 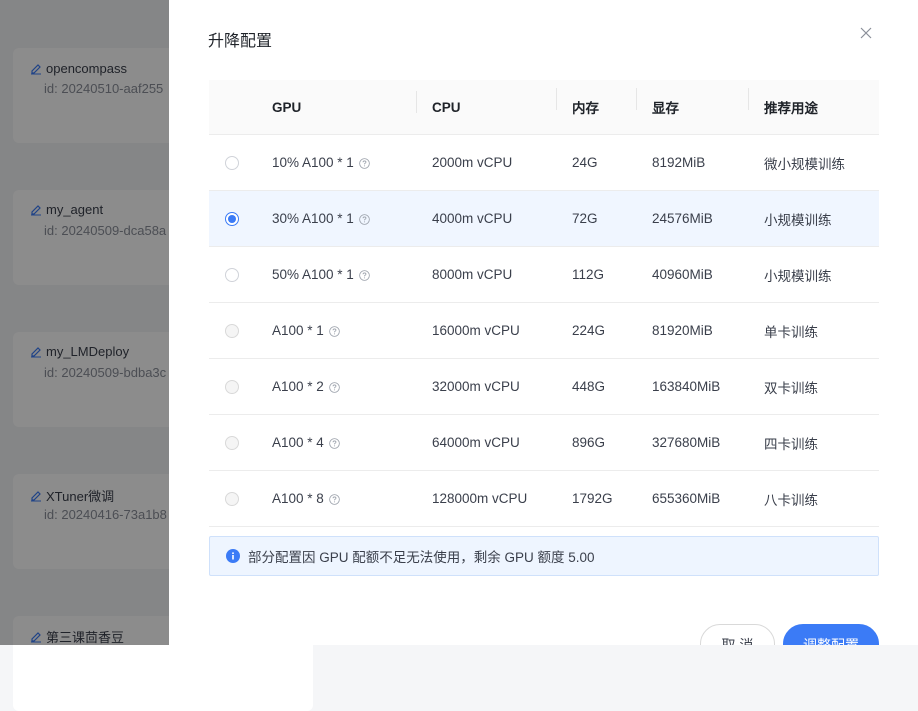 I want to click on memory-cell: 72G, so click(x=585, y=218).